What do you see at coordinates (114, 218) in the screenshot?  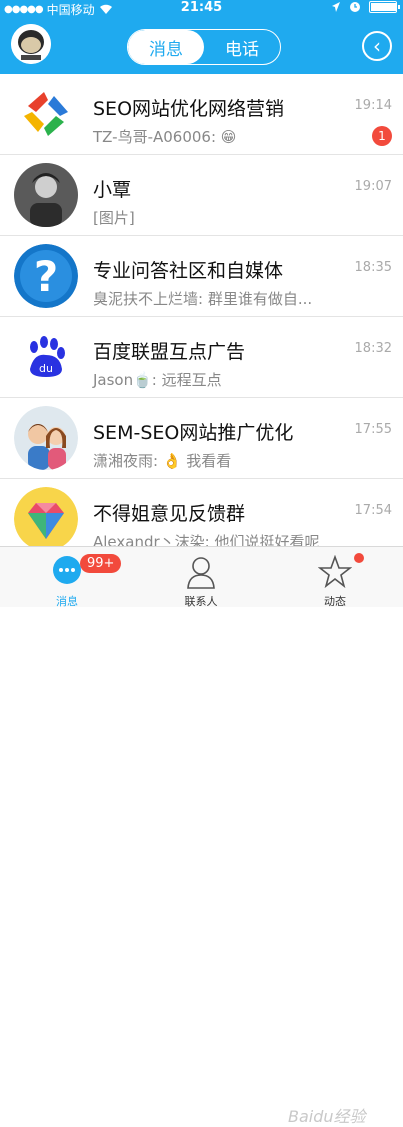 I see `conversation-preview: [图片]` at bounding box center [114, 218].